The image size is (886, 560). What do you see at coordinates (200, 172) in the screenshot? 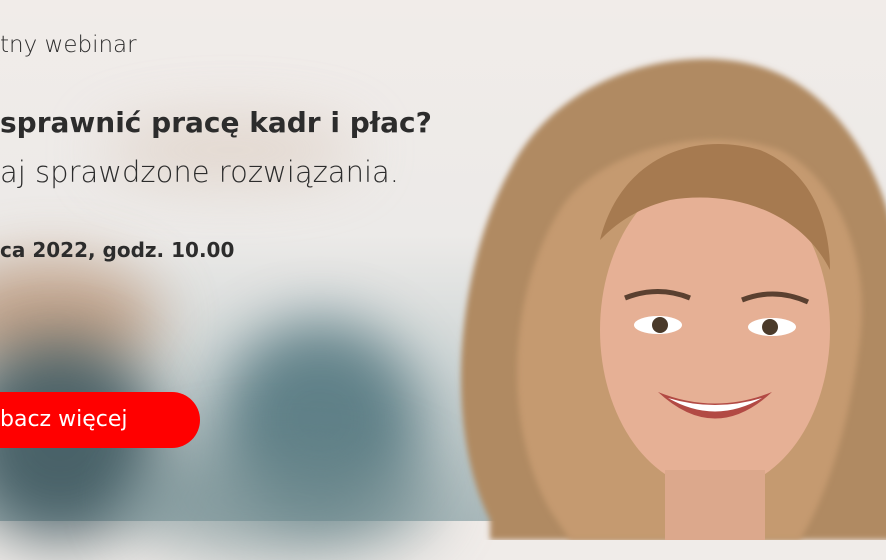
I see `subheadline: aj sprawdzone rozwiązania.` at bounding box center [200, 172].